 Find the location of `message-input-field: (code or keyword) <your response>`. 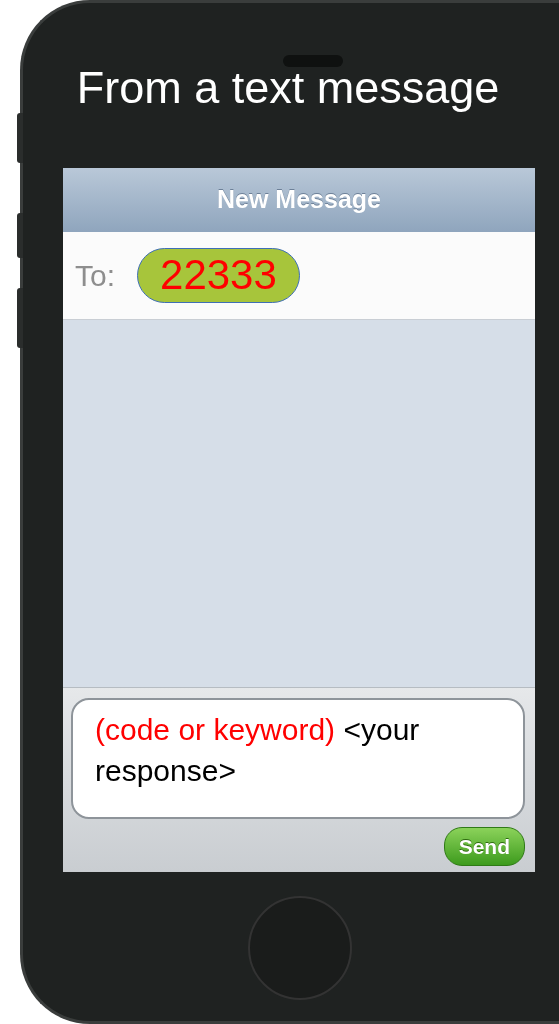

message-input-field: (code or keyword) <your response> is located at coordinates (298, 758).